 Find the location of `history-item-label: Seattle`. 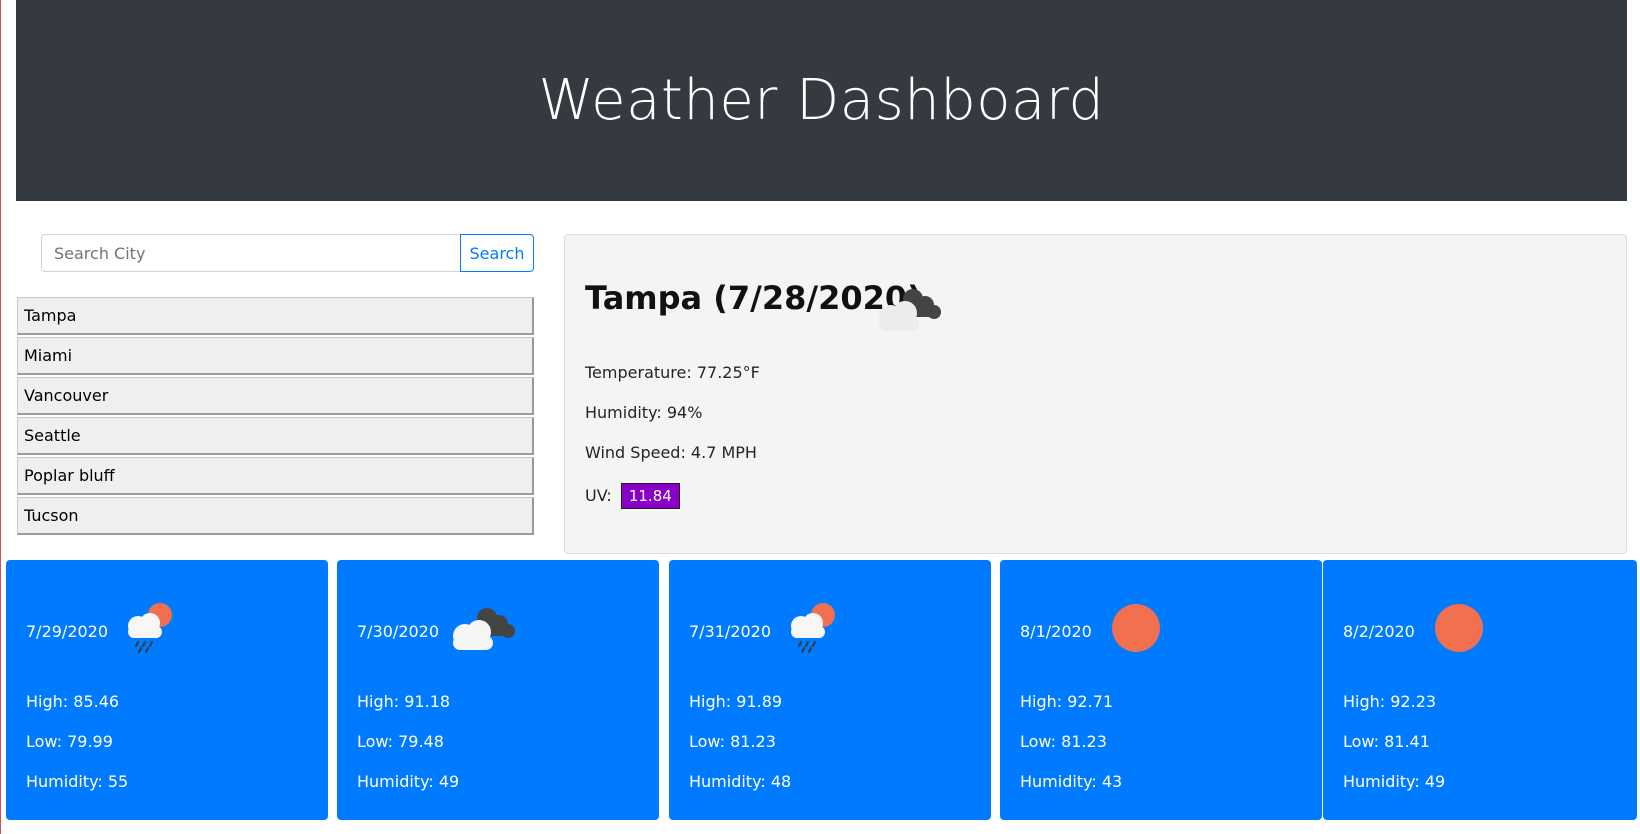

history-item-label: Seattle is located at coordinates (52, 435).